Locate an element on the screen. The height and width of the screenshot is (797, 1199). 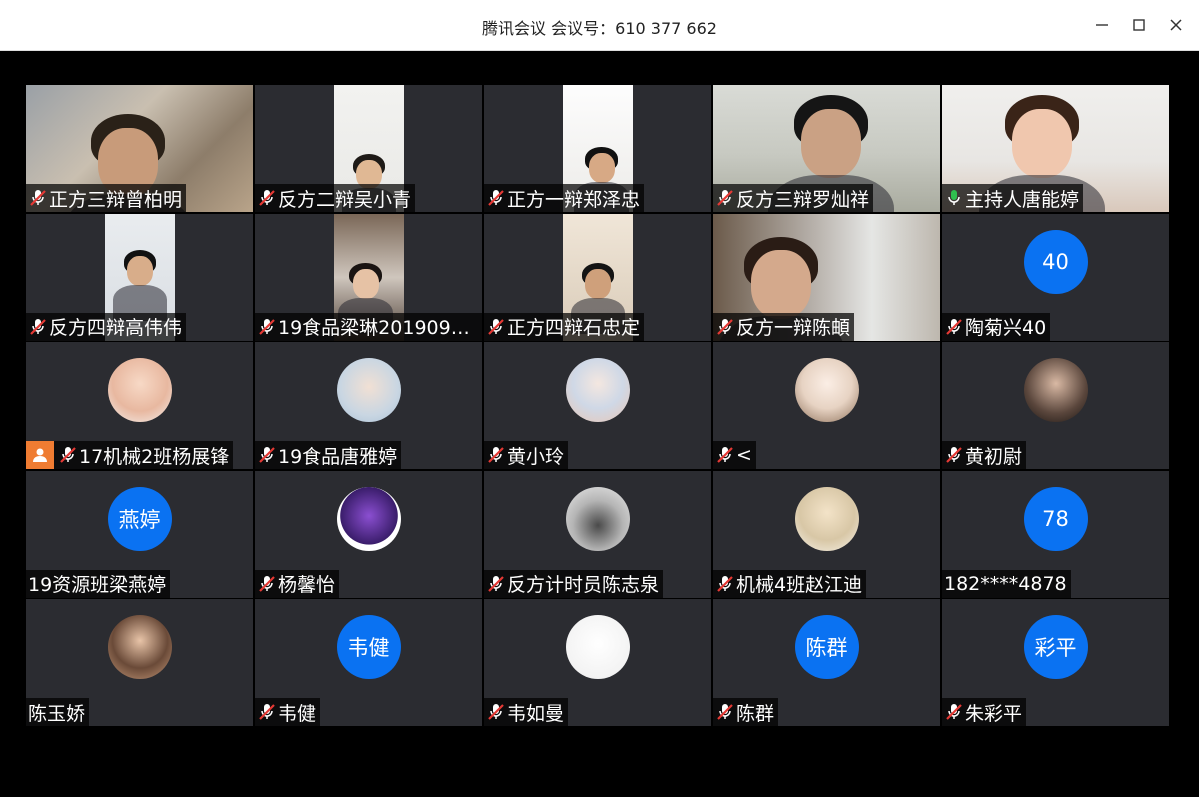
participant-name: 陈玉娇 is located at coordinates (57, 713).